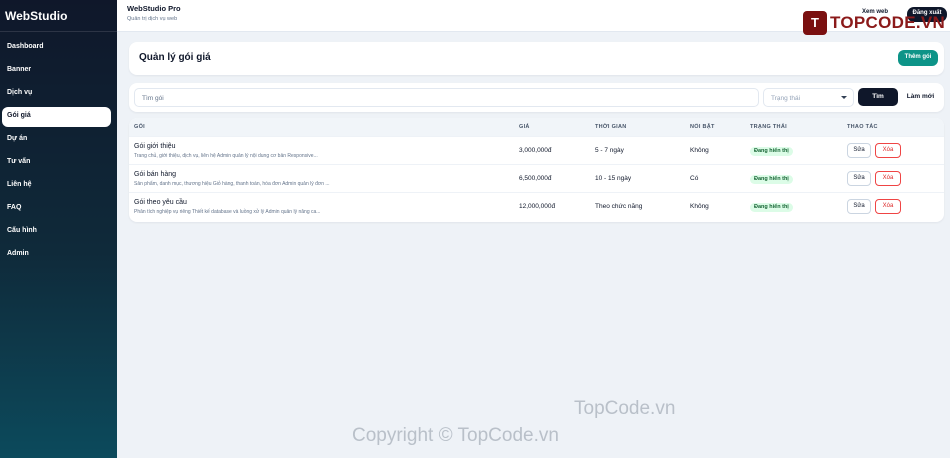 The width and height of the screenshot is (950, 458). Describe the element at coordinates (694, 178) in the screenshot. I see `package-featured: Có` at that location.